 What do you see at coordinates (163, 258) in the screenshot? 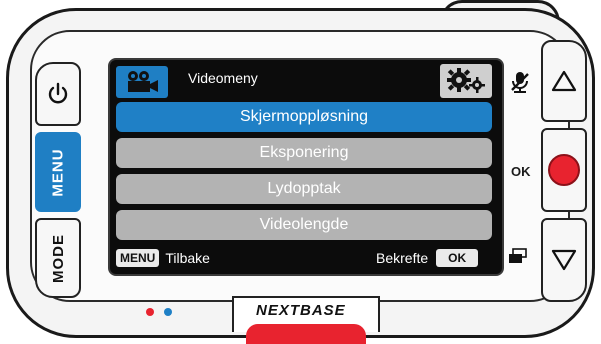
I see `footer-back: MENU Tilbake` at bounding box center [163, 258].